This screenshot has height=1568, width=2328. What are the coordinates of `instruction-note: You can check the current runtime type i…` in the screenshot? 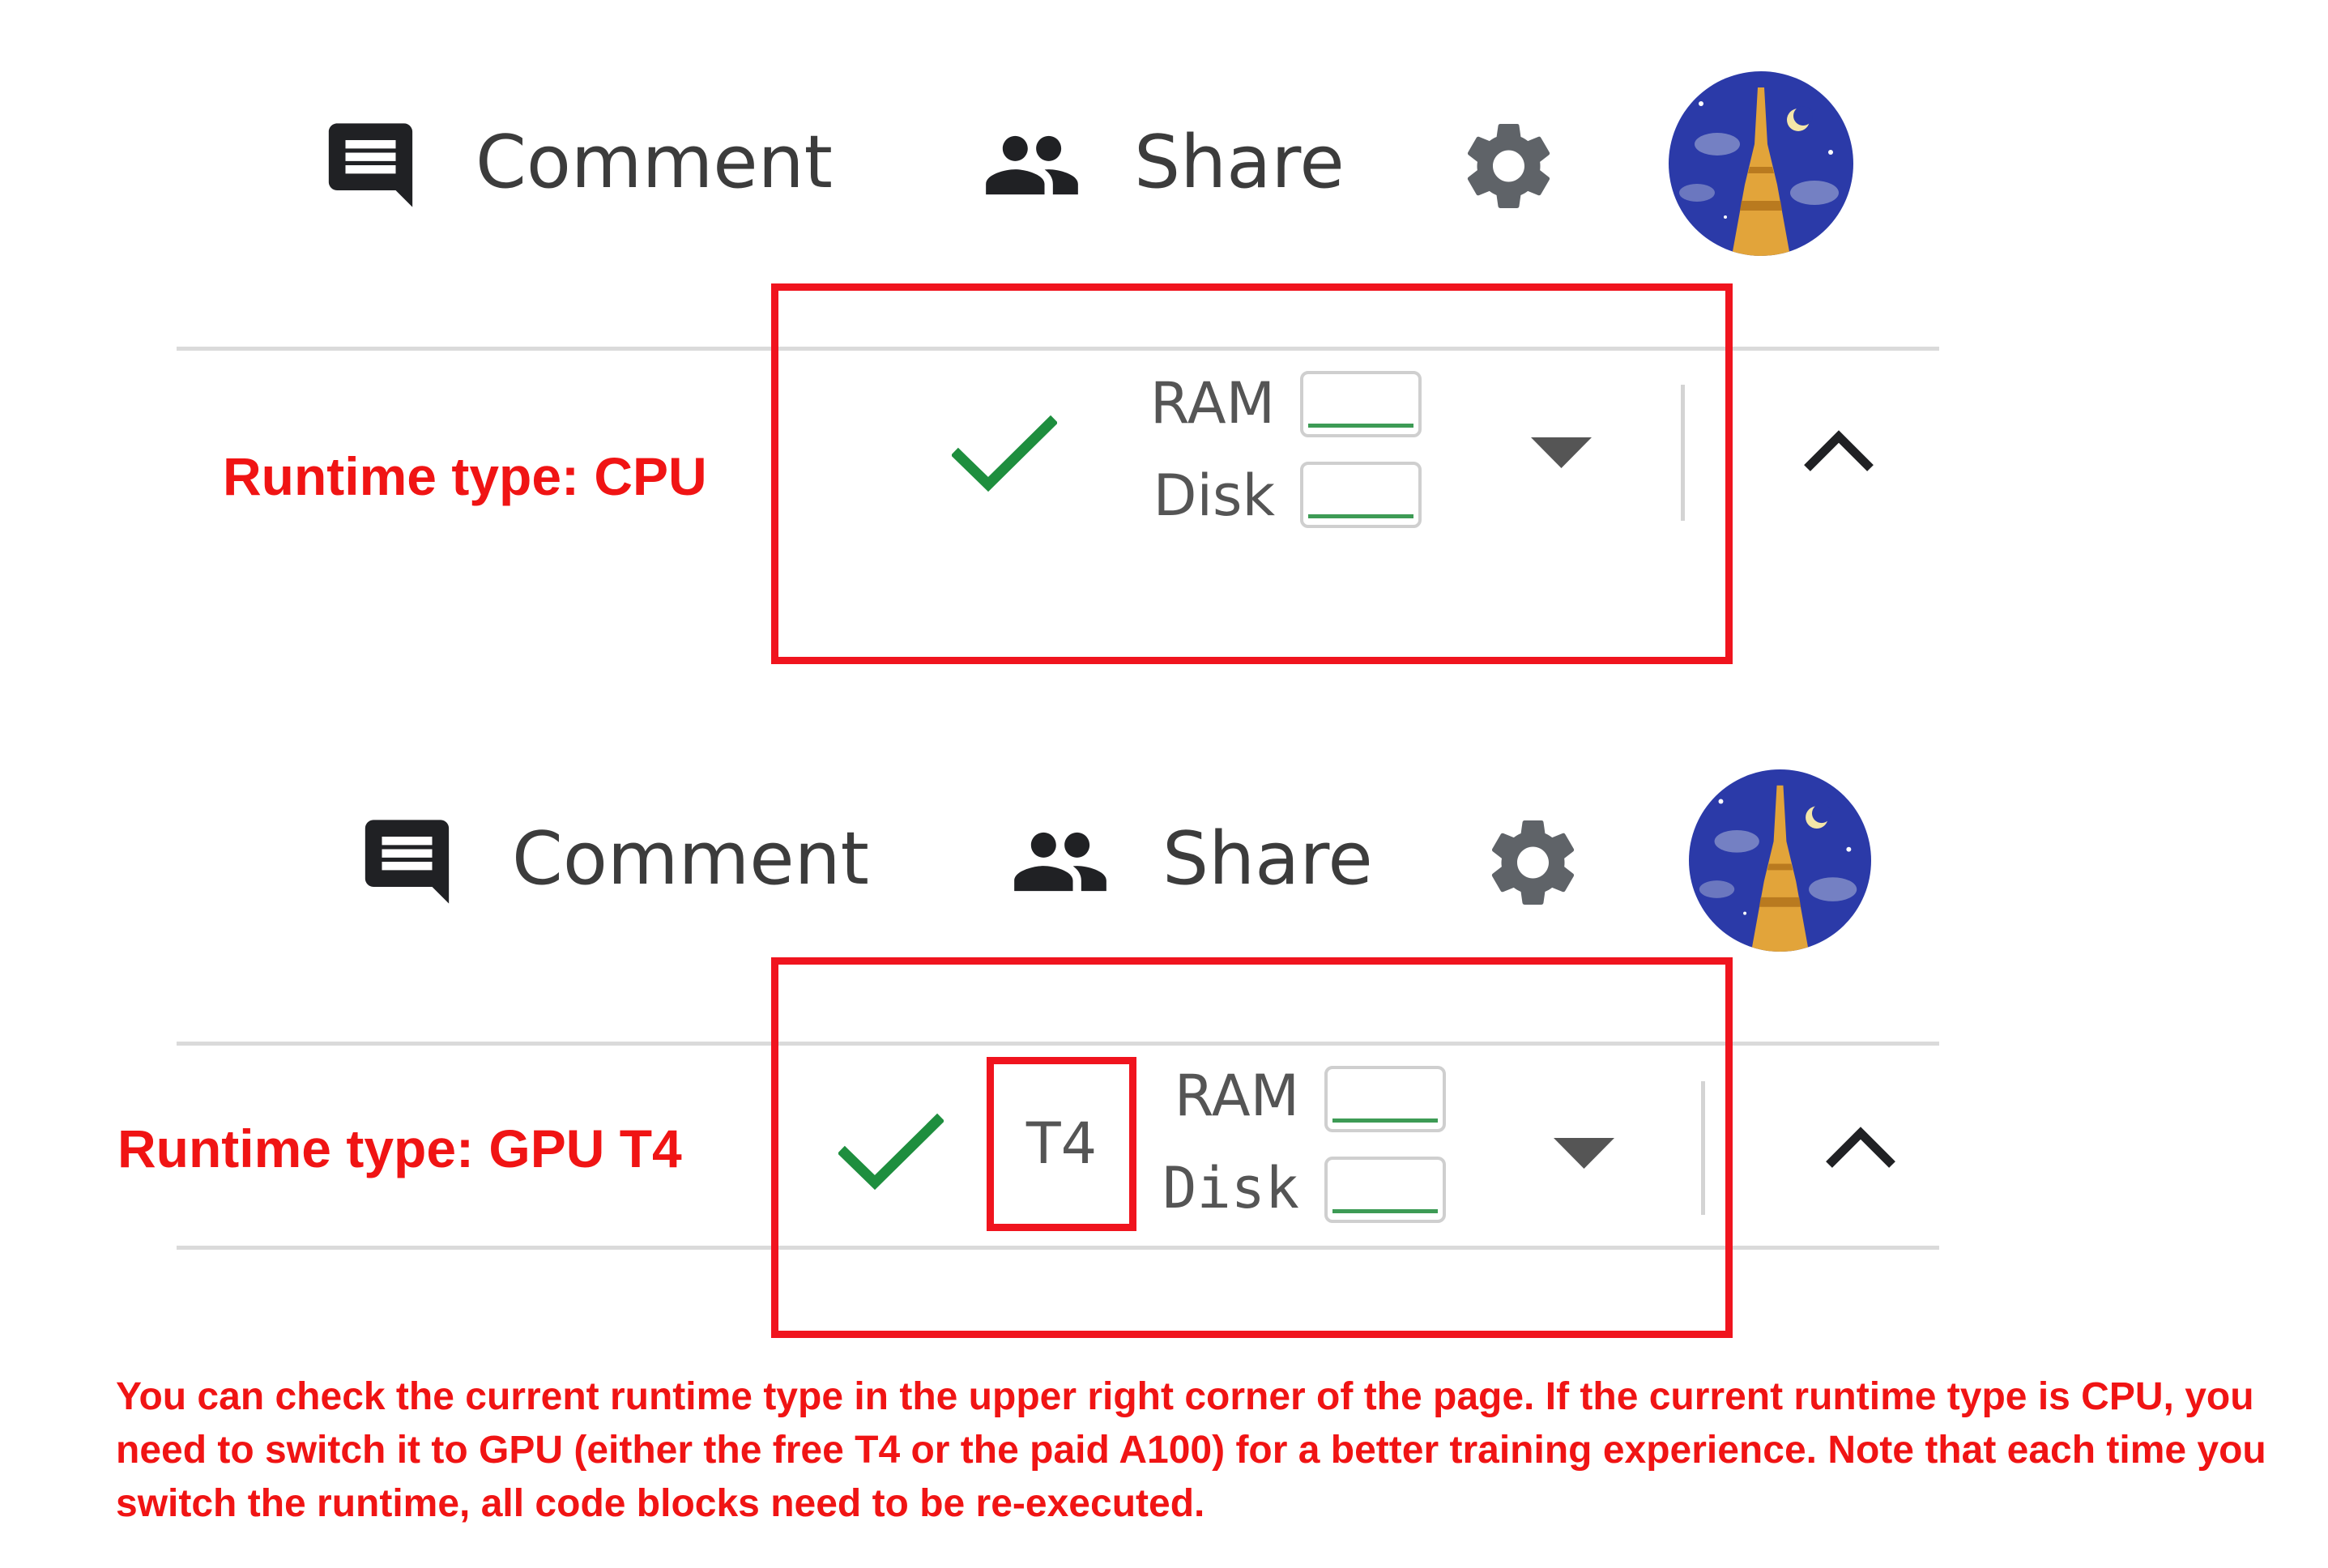 It's located at (1191, 1450).